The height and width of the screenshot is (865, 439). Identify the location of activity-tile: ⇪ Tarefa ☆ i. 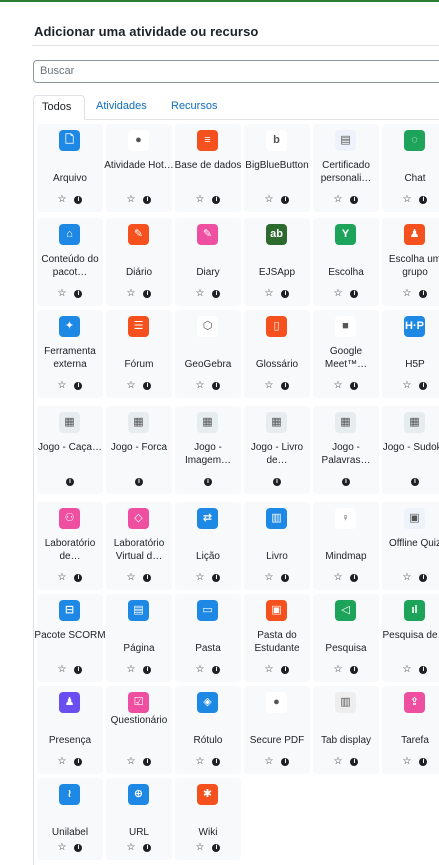
(410, 730).